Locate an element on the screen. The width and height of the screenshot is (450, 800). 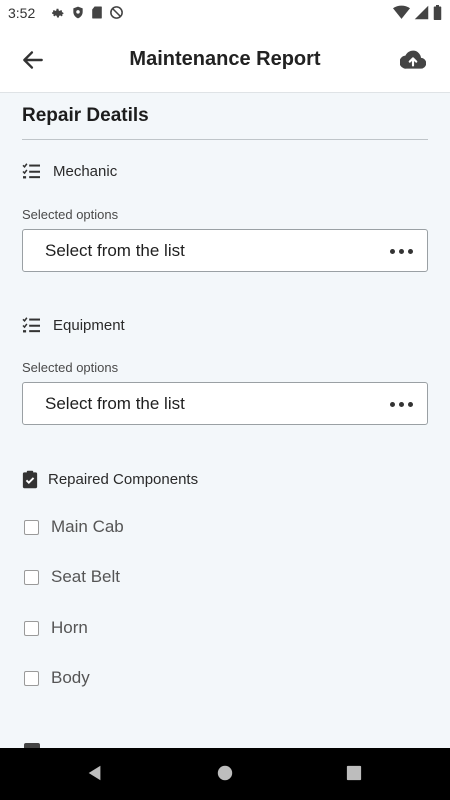
checkbox-label: Horn is located at coordinates (69, 627).